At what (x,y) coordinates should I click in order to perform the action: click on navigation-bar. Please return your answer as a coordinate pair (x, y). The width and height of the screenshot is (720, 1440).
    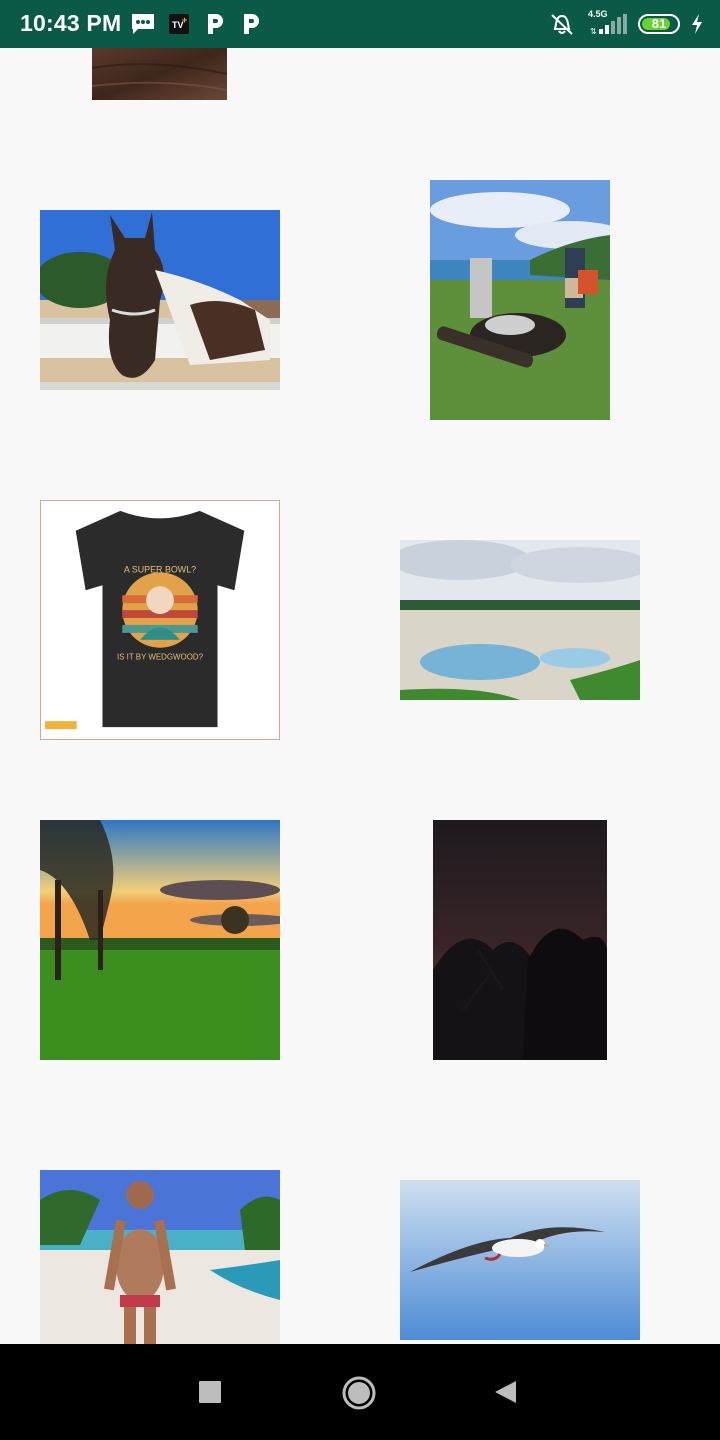
    Looking at the image, I should click on (360, 1392).